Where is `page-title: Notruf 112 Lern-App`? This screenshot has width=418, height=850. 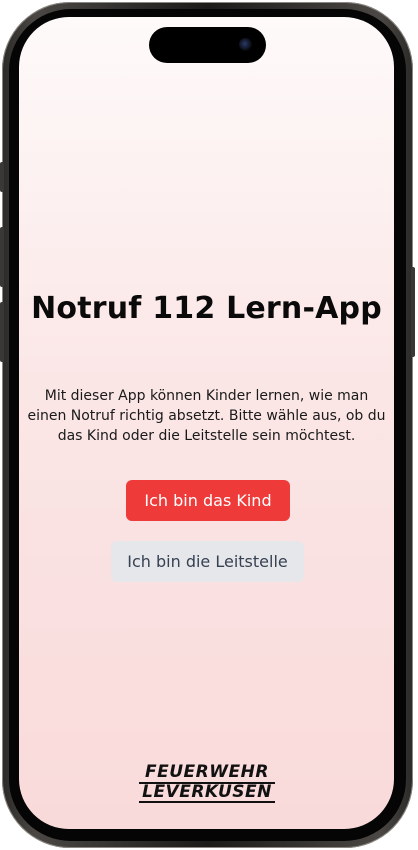
page-title: Notruf 112 Lern-App is located at coordinates (206, 308).